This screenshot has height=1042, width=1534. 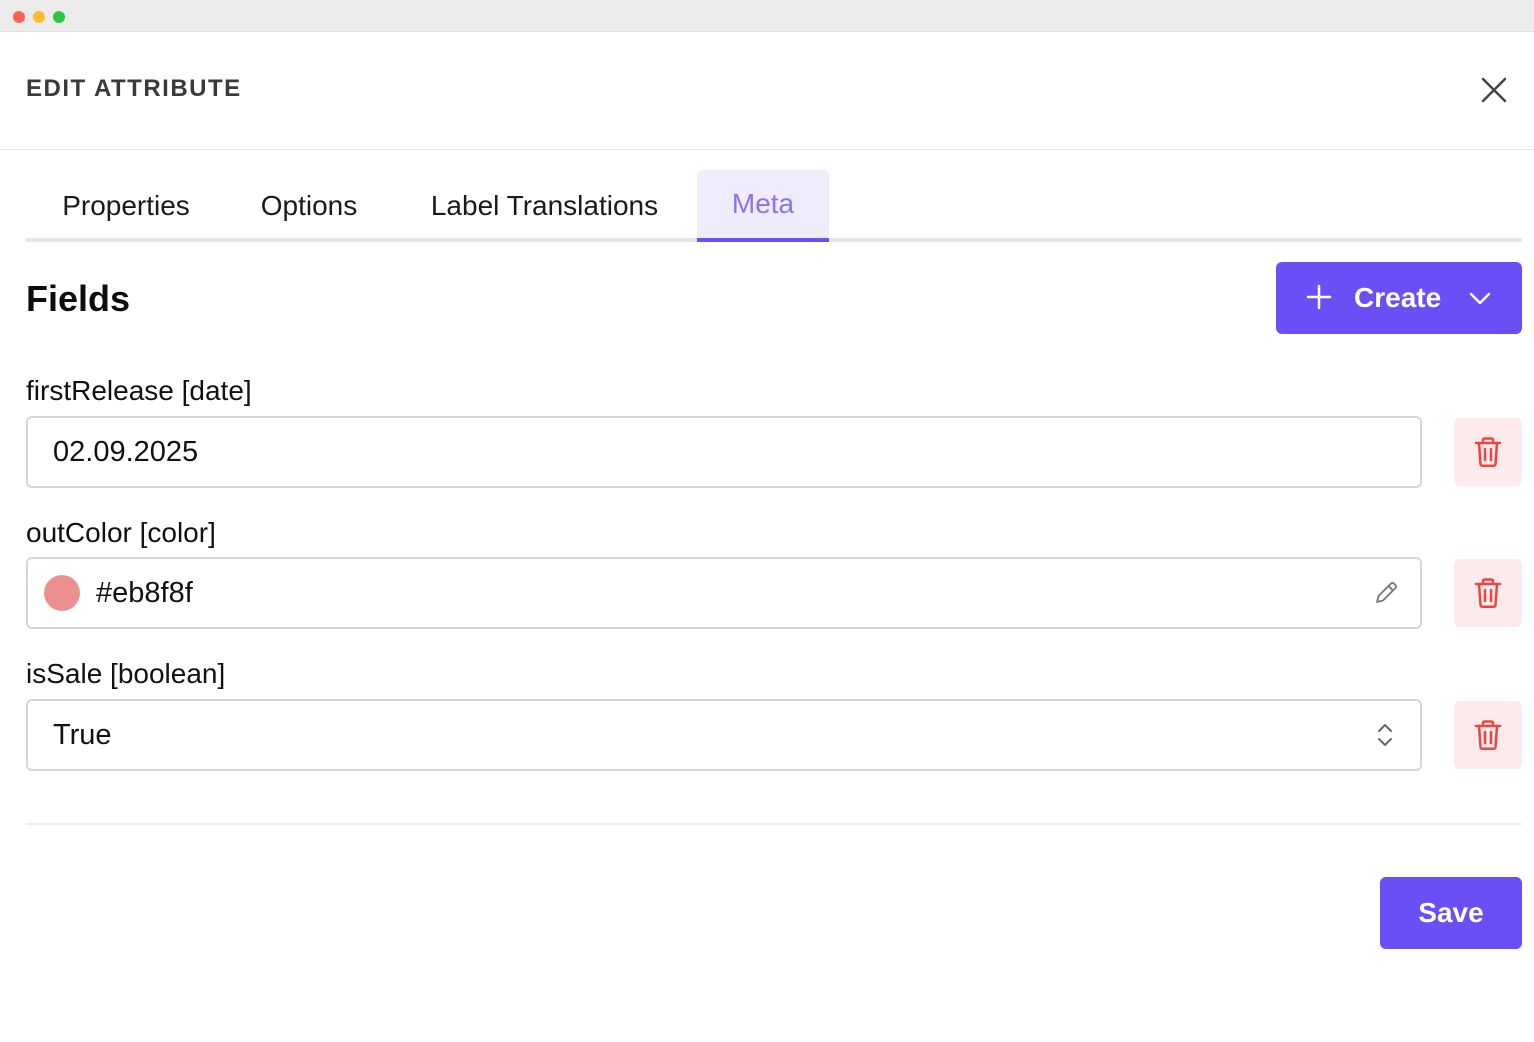 What do you see at coordinates (1451, 913) in the screenshot?
I see `save-button: Save` at bounding box center [1451, 913].